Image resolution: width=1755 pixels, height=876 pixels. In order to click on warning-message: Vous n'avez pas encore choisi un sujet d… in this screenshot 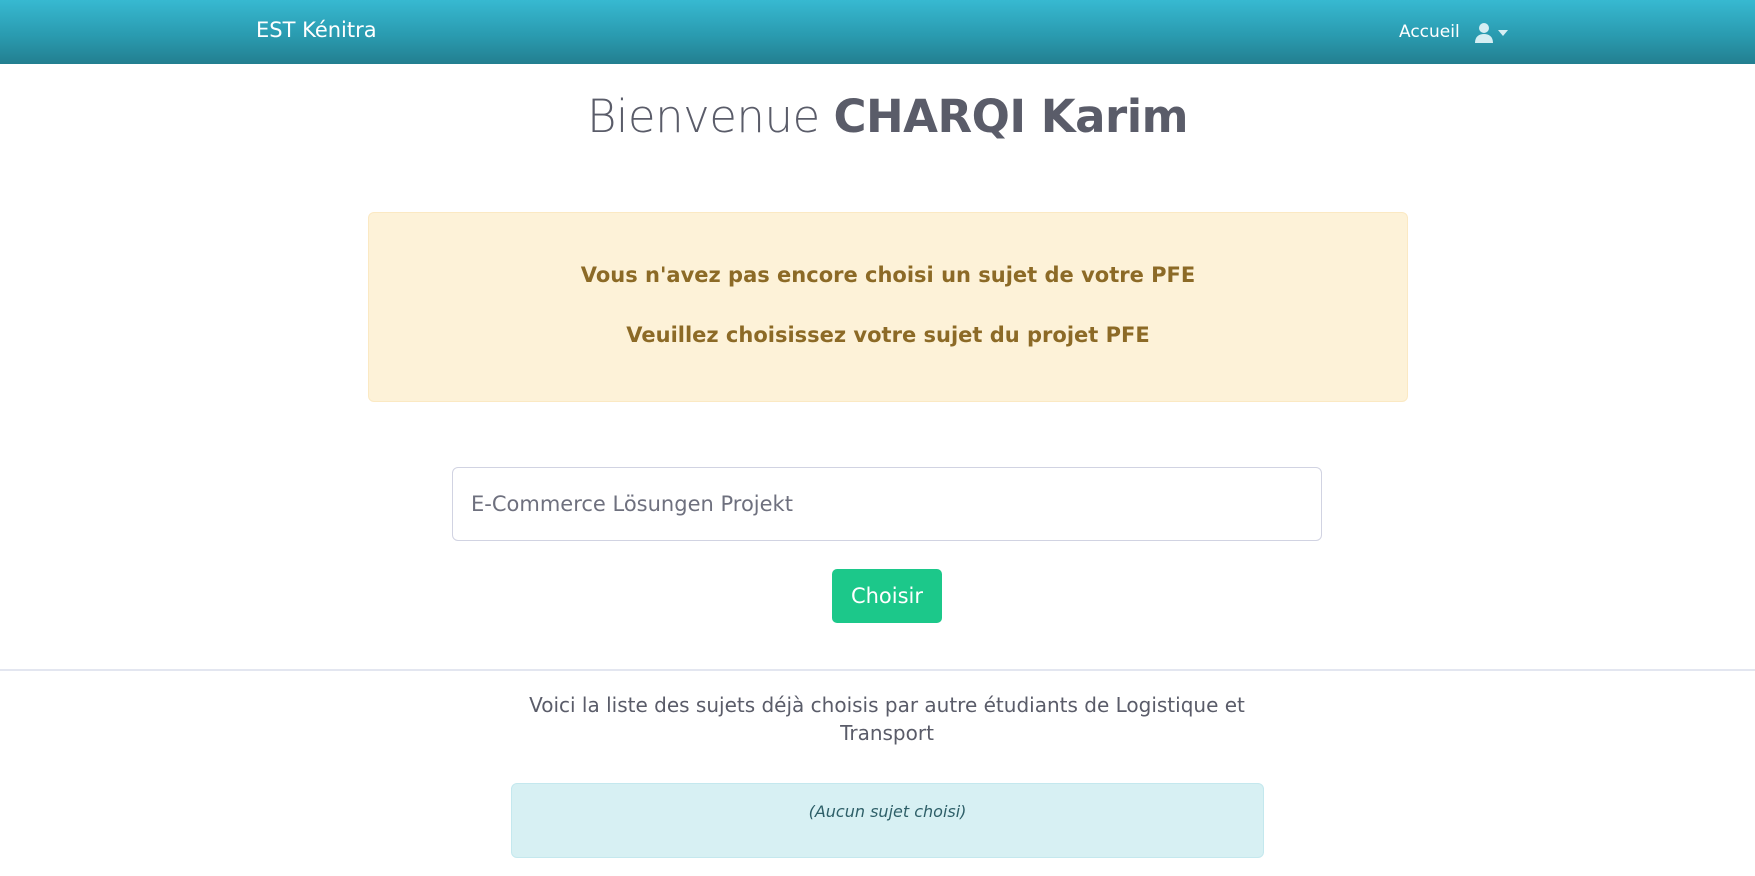, I will do `click(888, 275)`.